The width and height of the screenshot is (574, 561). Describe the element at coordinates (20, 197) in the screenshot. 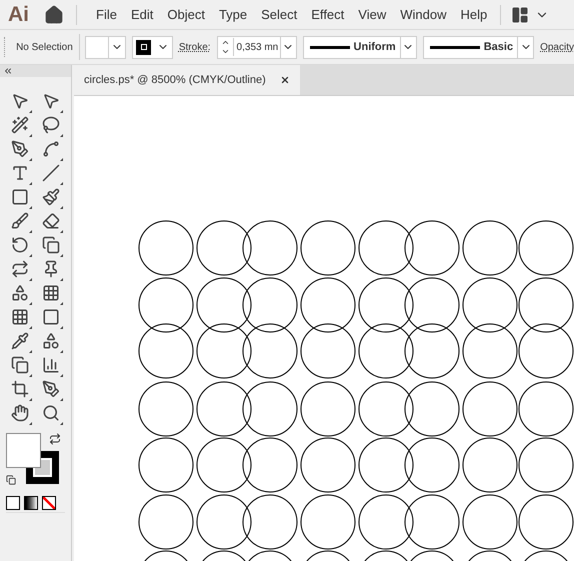

I see `rectangle-tool-icon` at that location.